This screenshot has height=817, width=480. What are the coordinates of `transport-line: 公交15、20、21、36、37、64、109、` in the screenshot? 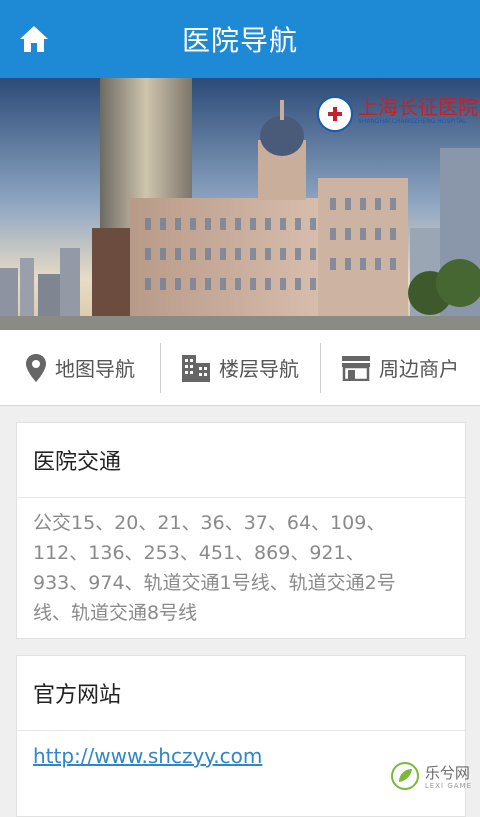 It's located at (209, 523).